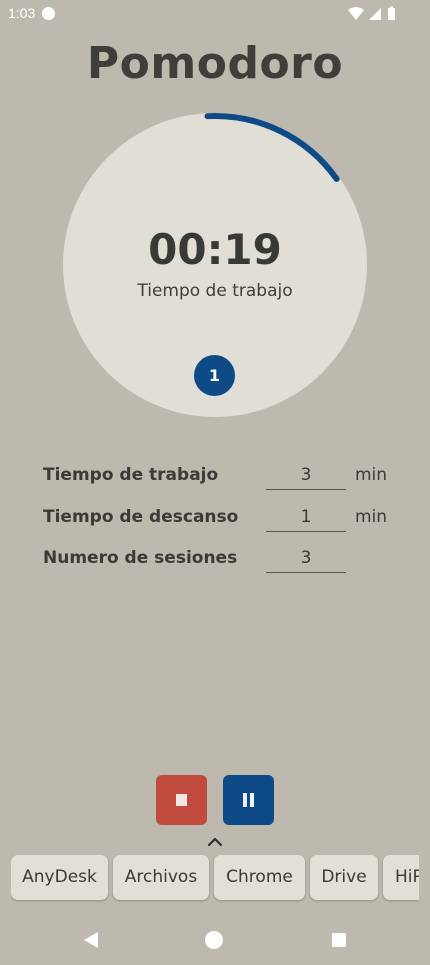 The height and width of the screenshot is (965, 430). I want to click on stop-icon, so click(181, 800).